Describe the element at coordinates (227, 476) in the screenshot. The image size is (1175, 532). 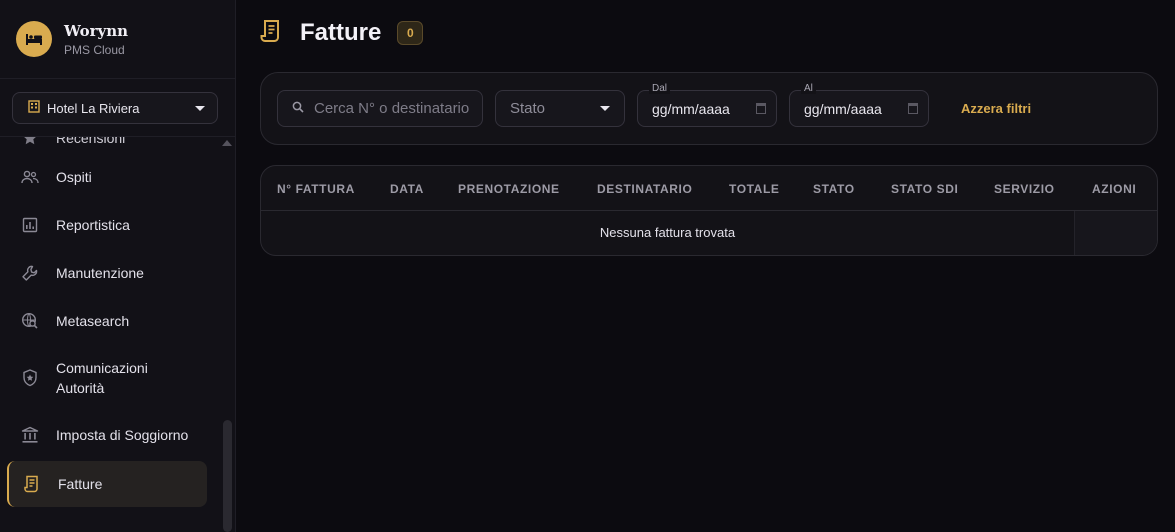
I see `sidebar-scrollbar-thumb` at that location.